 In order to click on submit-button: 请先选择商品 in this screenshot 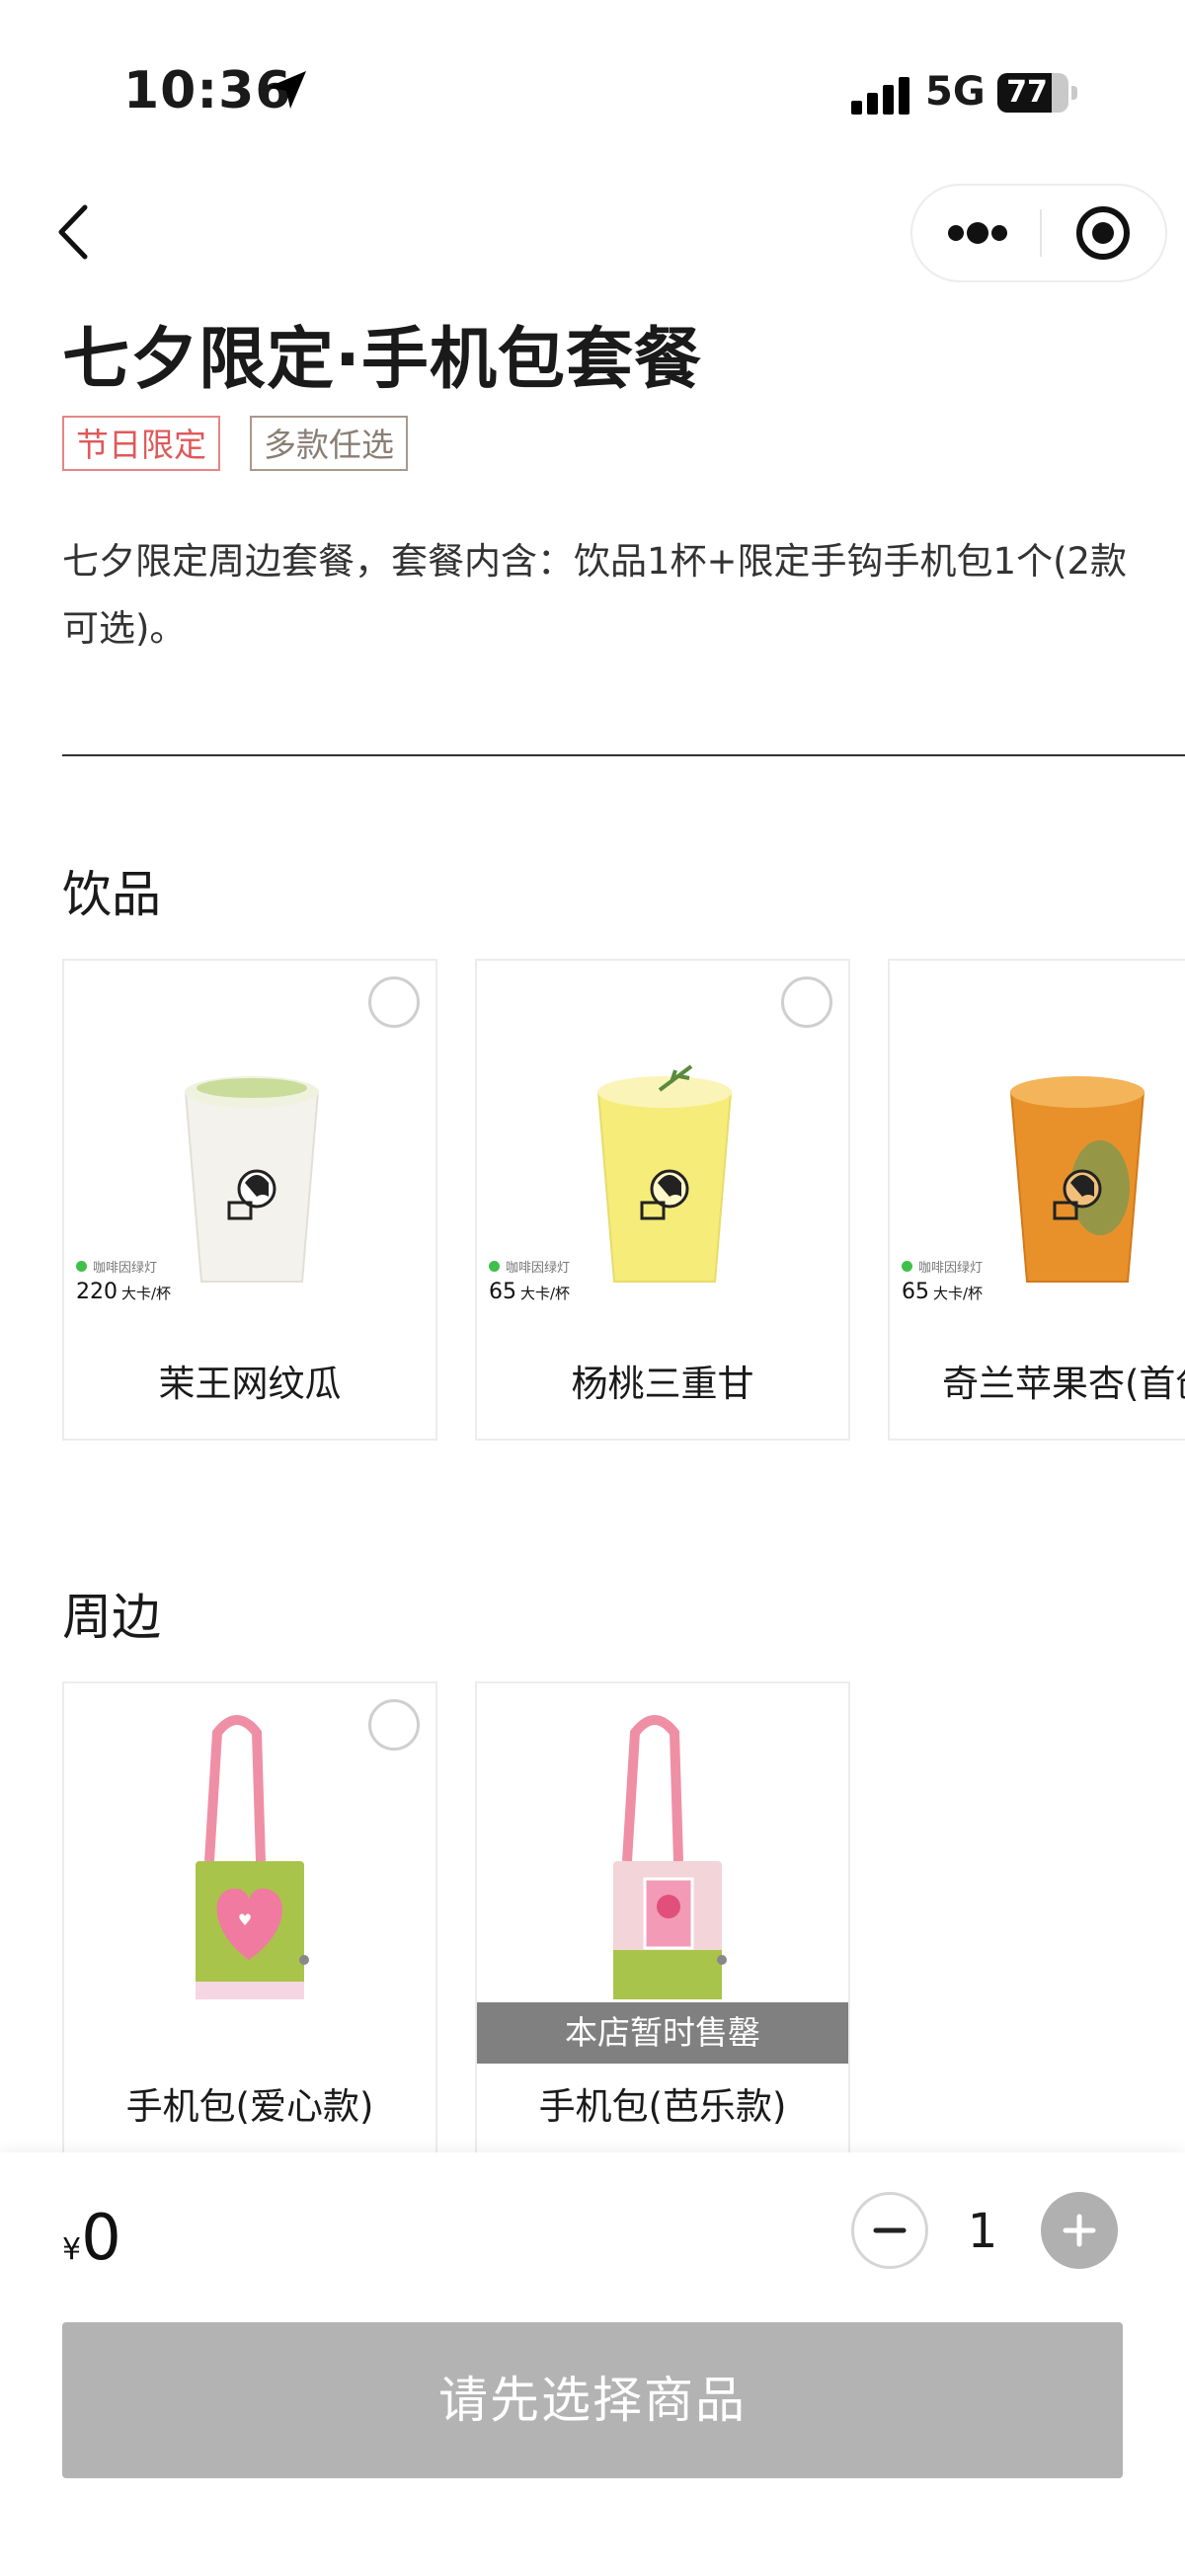, I will do `click(592, 2400)`.